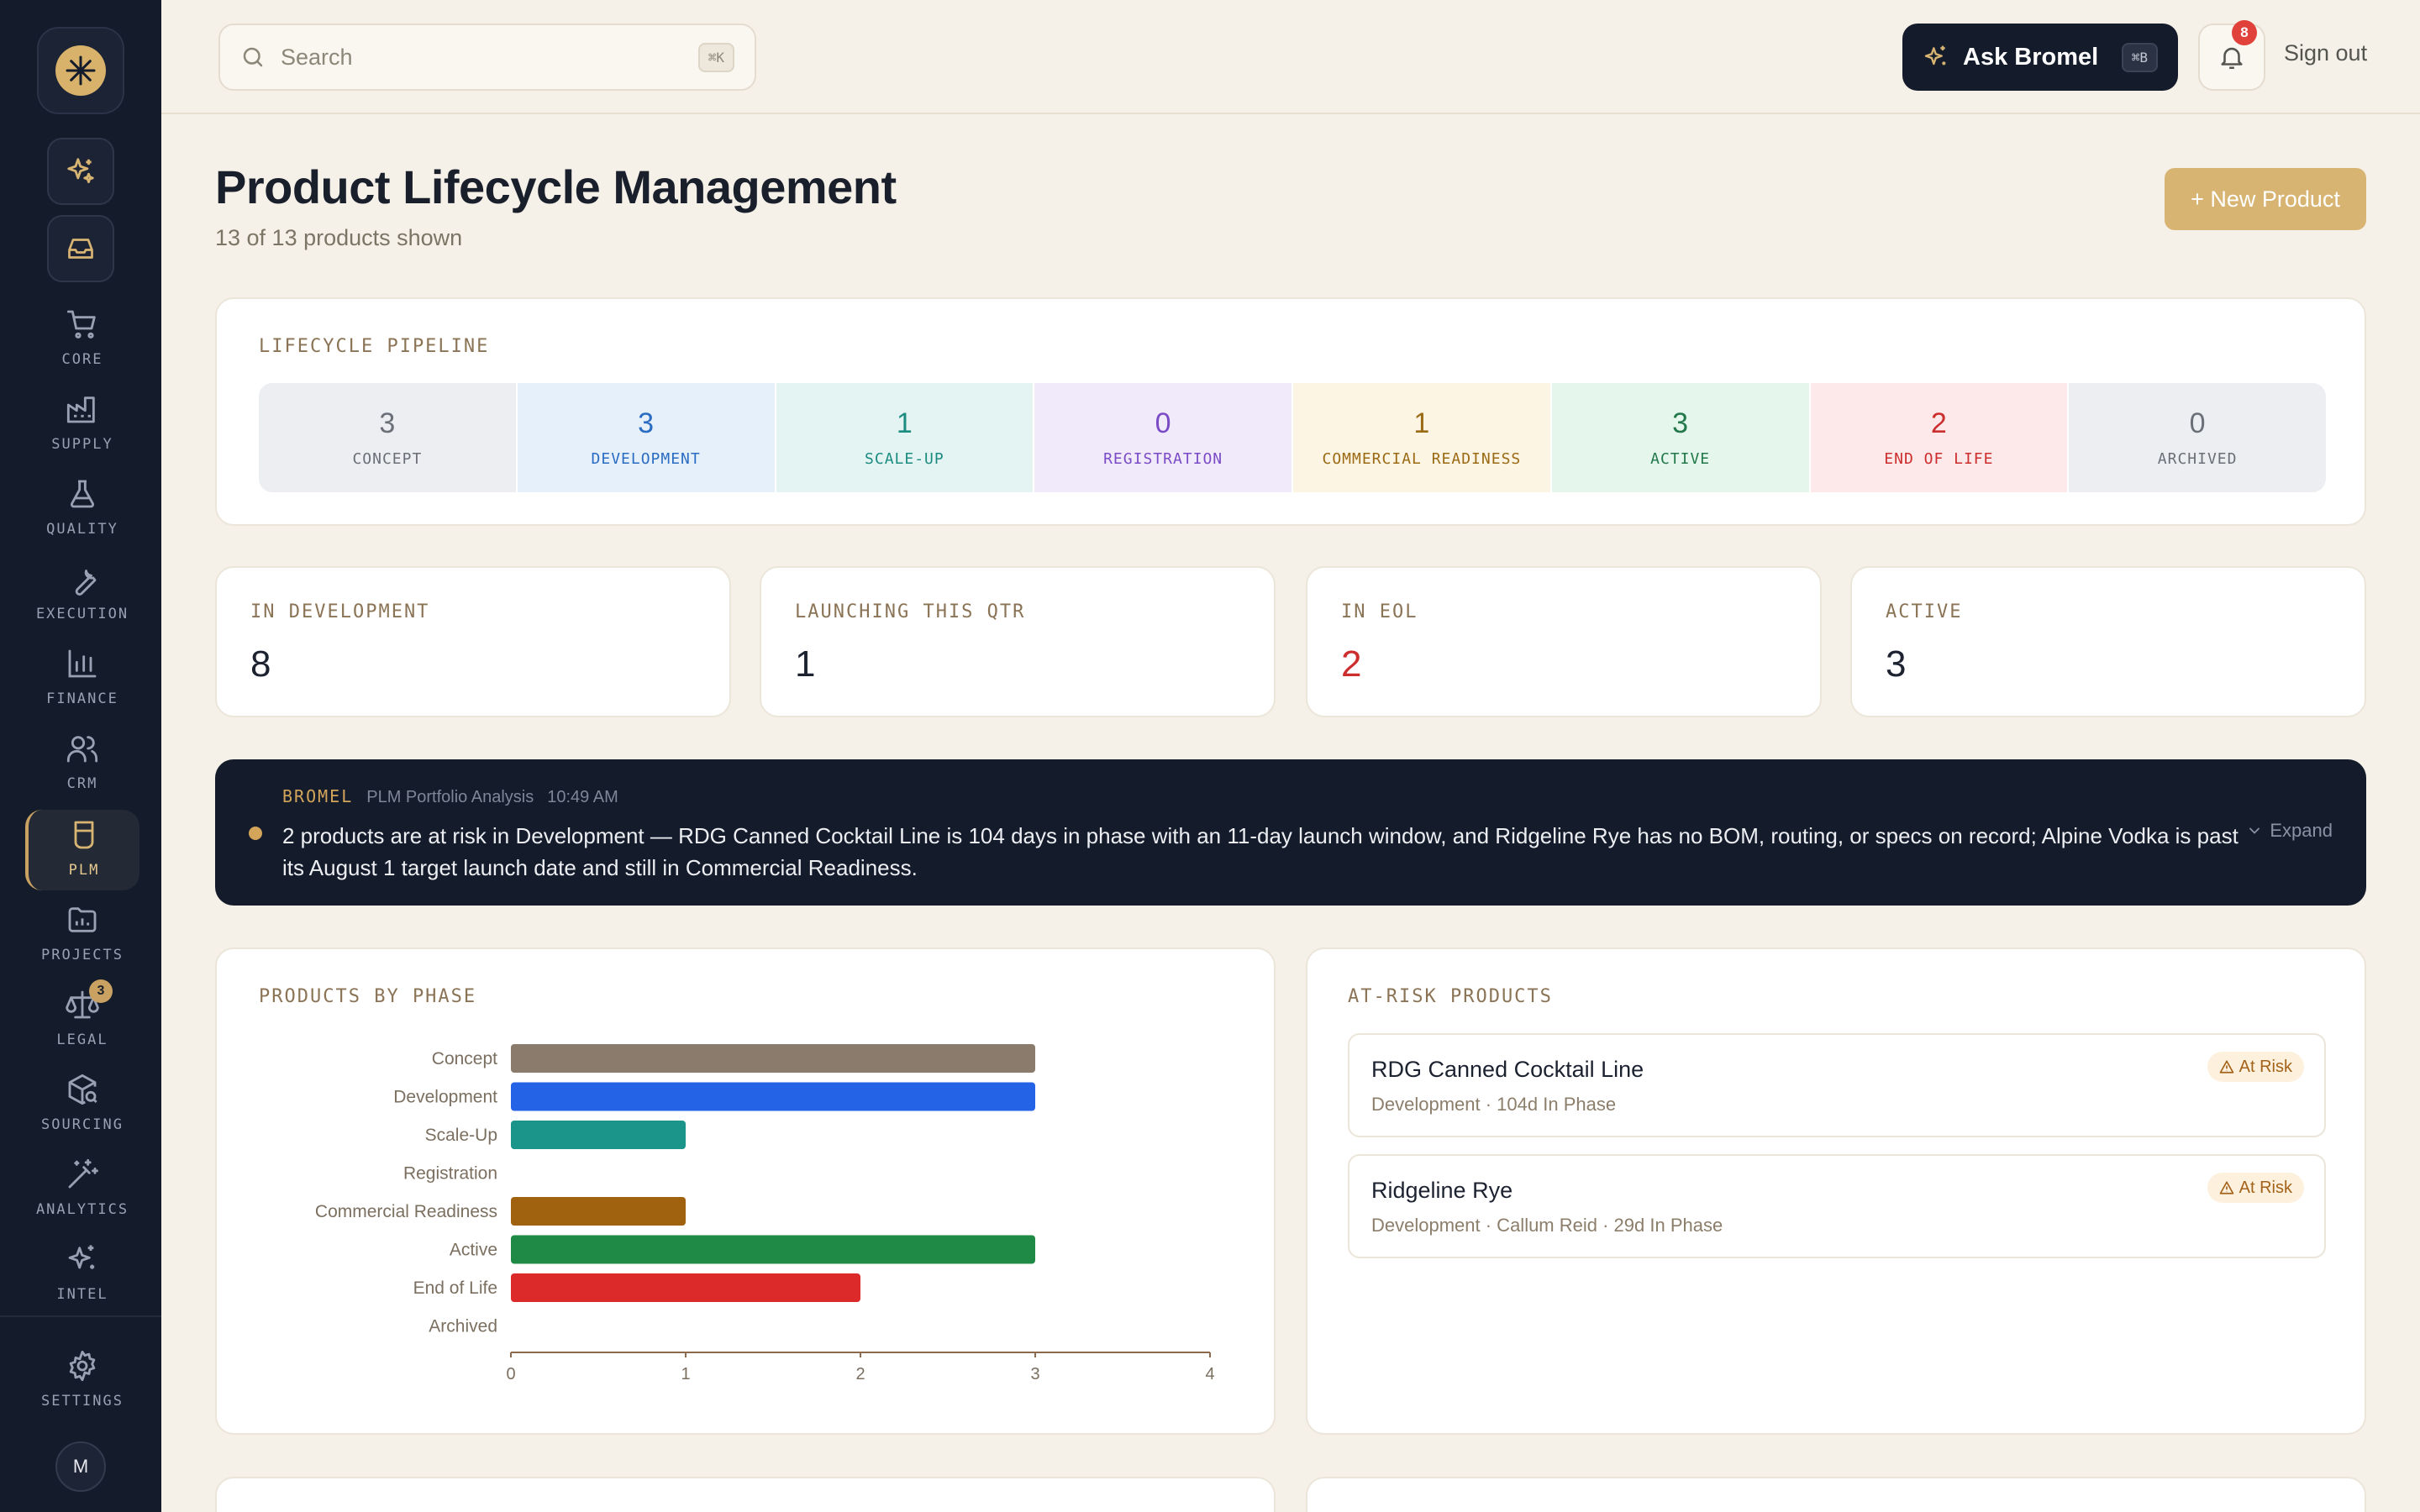  I want to click on at-risk-badge-label: At Risk, so click(2265, 1187).